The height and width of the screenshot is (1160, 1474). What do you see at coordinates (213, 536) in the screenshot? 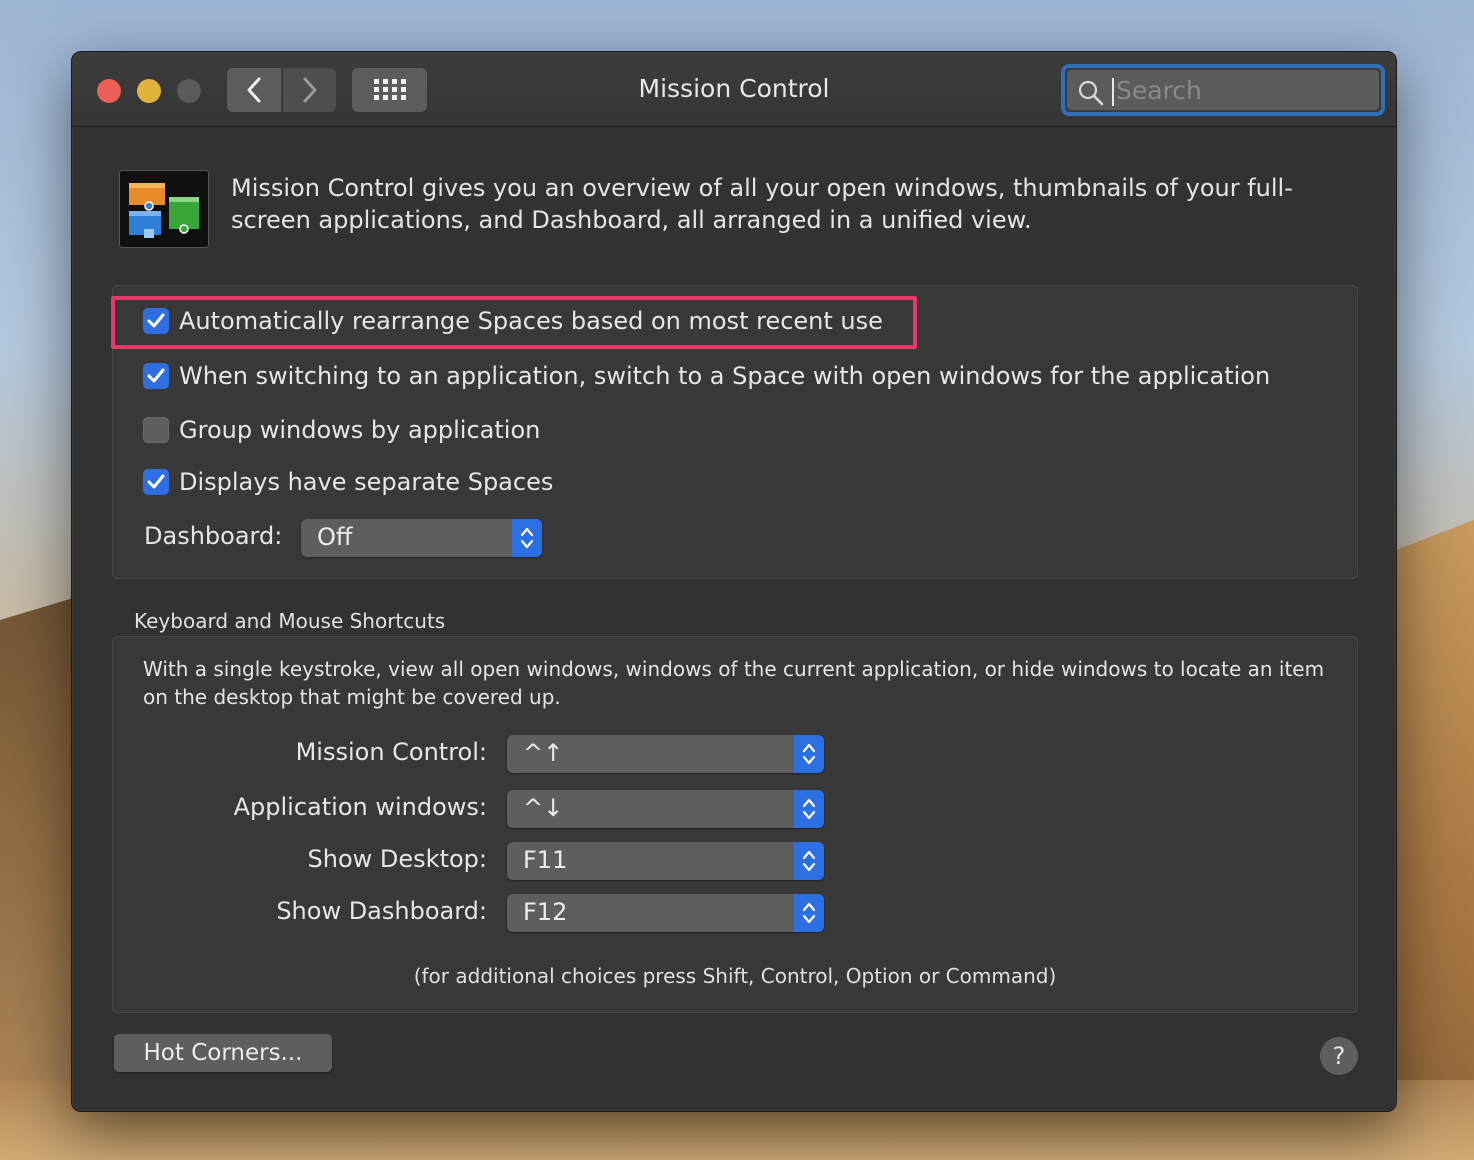
I see `dashboard-label: Dashboard:` at bounding box center [213, 536].